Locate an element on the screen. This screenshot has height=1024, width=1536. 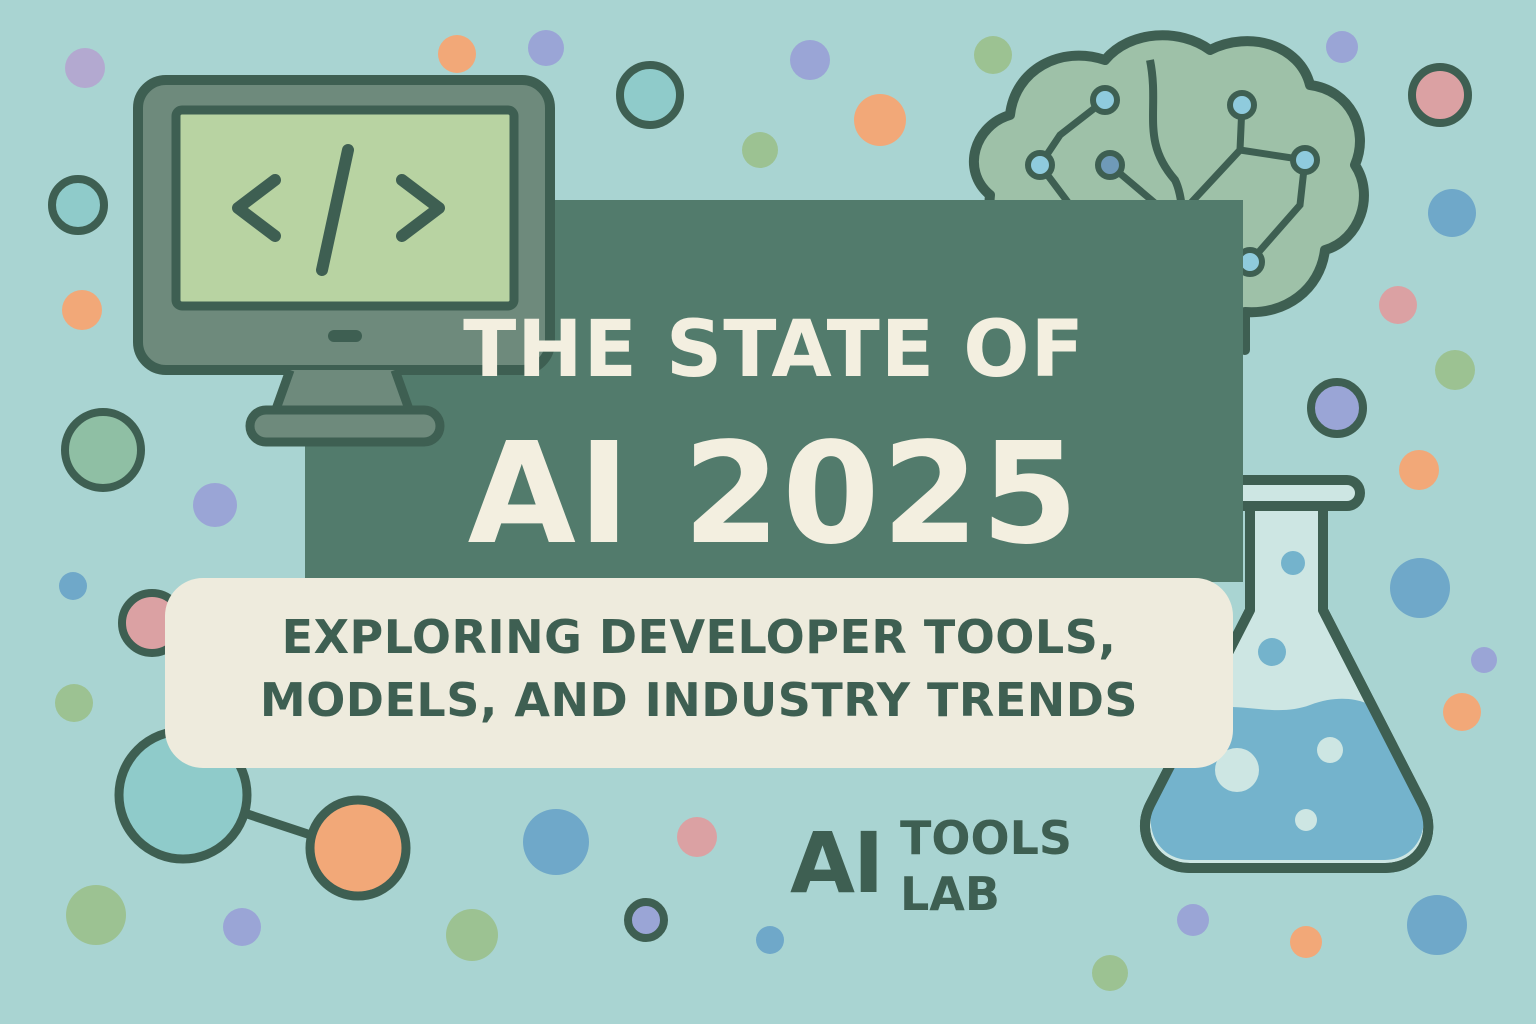
subtitle-line-1: EXPLORING DEVELOPER TOOLS, is located at coordinates (699, 637).